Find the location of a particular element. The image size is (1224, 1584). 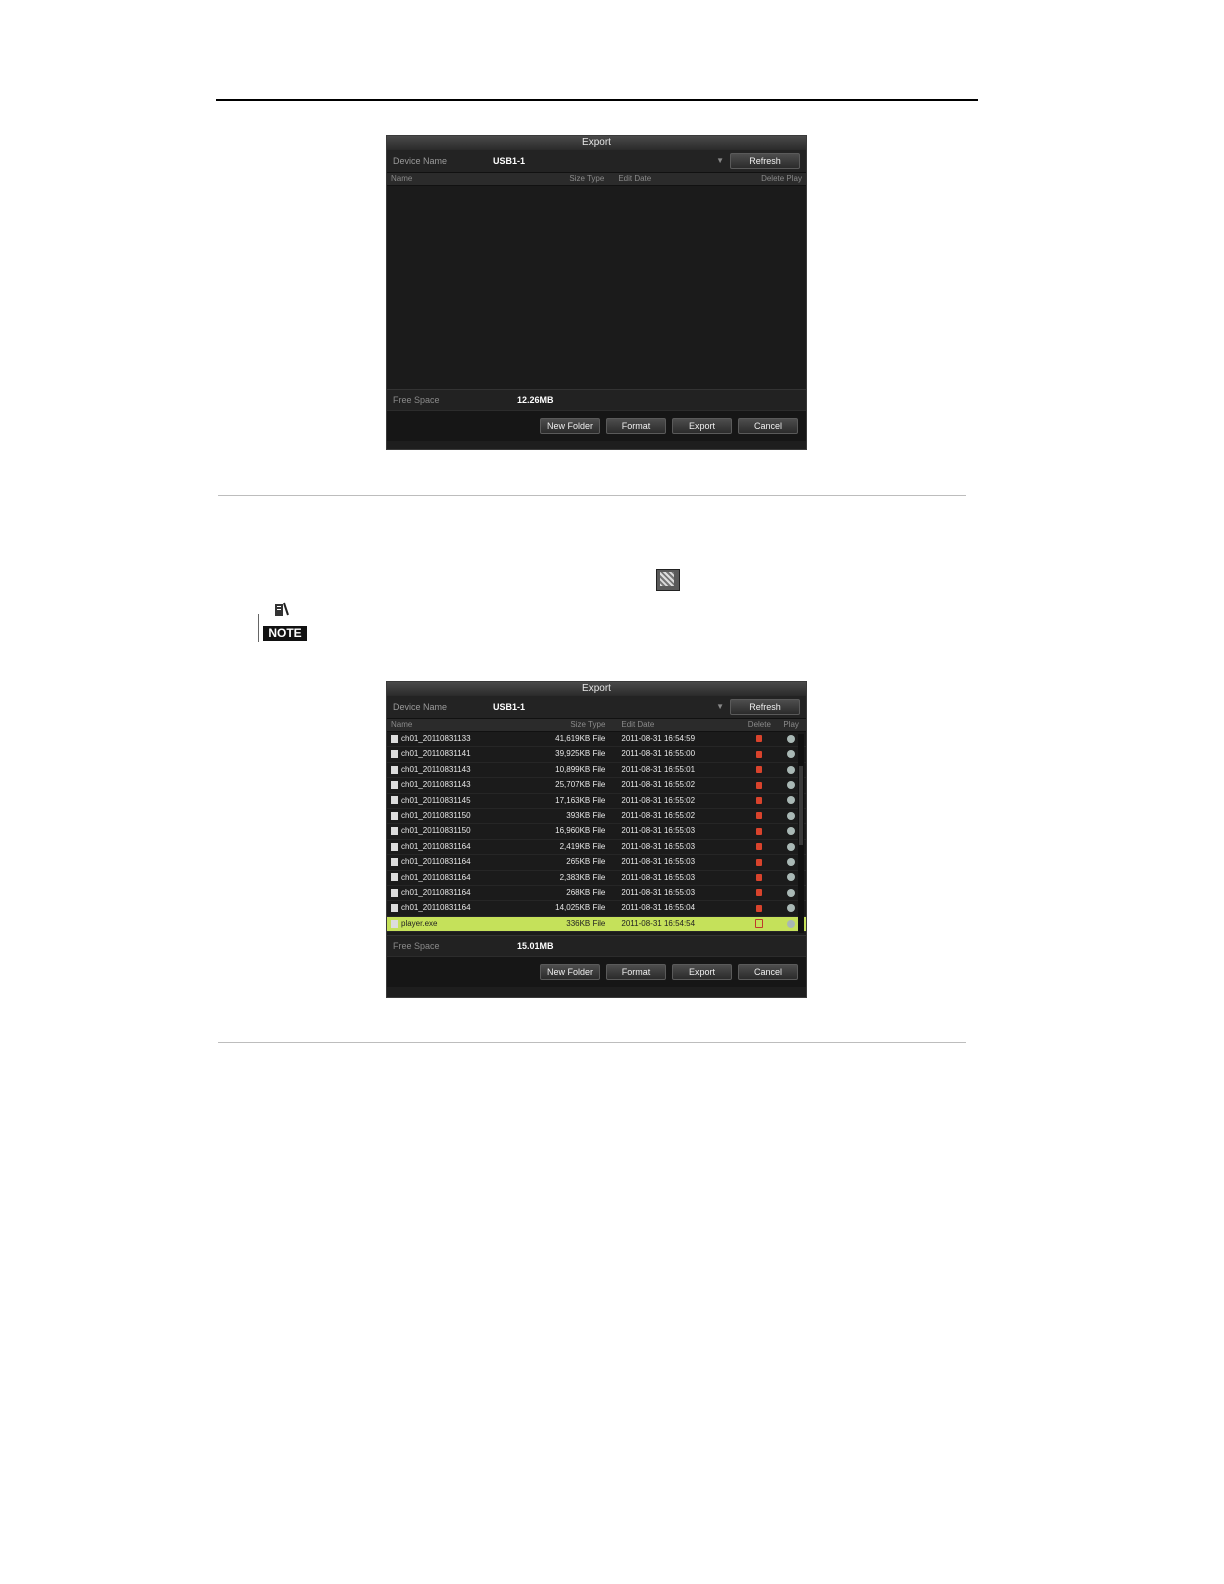

file-size: 393KB File is located at coordinates (586, 815).